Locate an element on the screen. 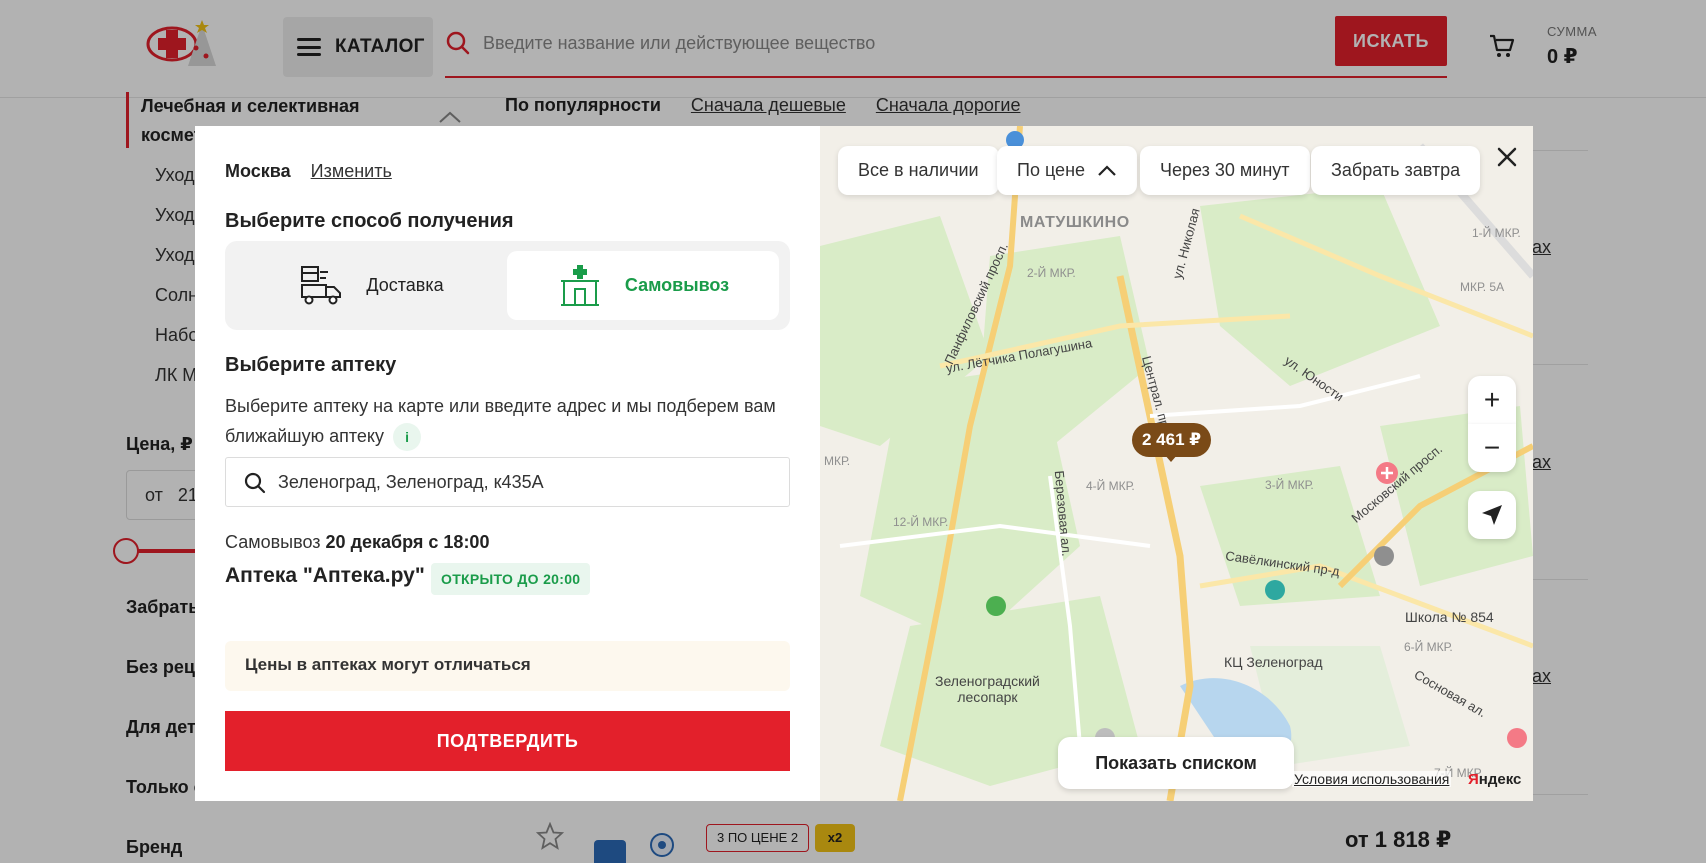 The image size is (1706, 863). pharmacy-building-icon is located at coordinates (579, 285).